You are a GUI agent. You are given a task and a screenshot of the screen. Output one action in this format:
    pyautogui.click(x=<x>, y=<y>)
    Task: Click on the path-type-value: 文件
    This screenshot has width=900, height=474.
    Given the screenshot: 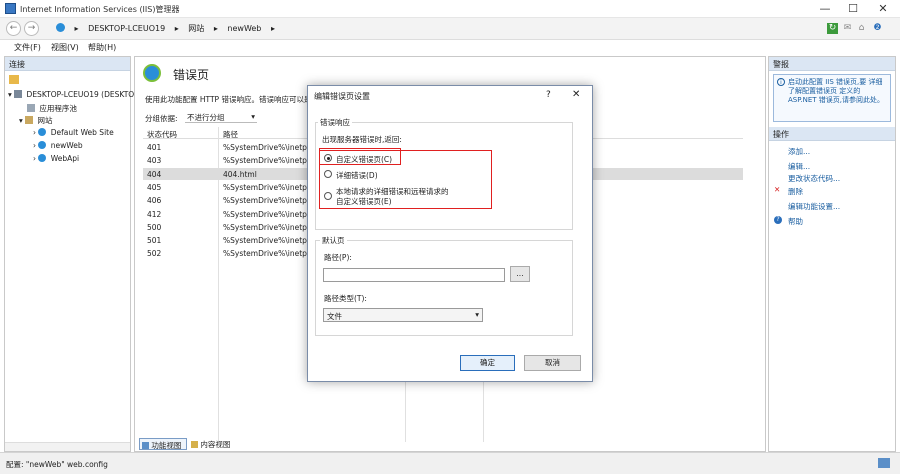 What is the action you would take?
    pyautogui.click(x=334, y=316)
    